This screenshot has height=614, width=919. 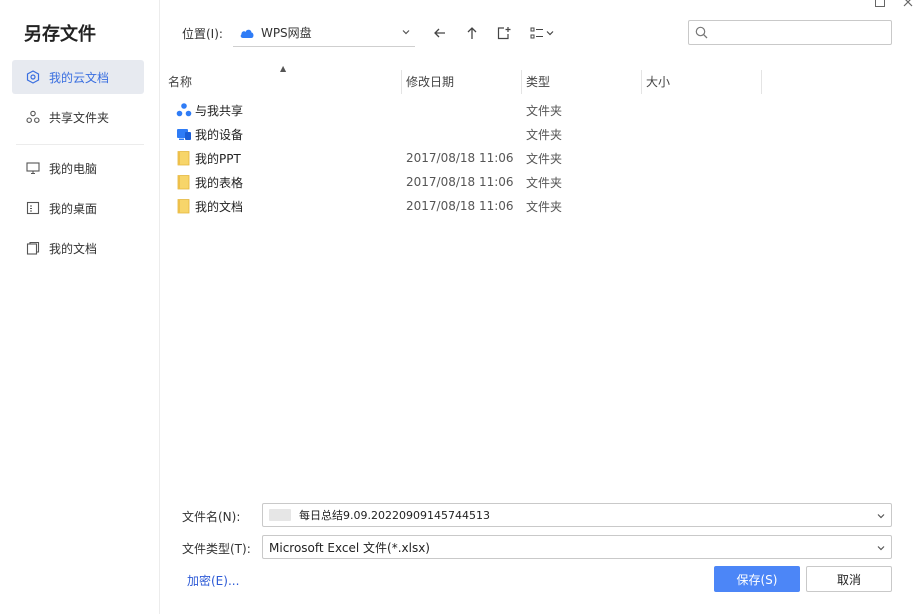 I want to click on file-name: 我的设备, so click(x=219, y=134).